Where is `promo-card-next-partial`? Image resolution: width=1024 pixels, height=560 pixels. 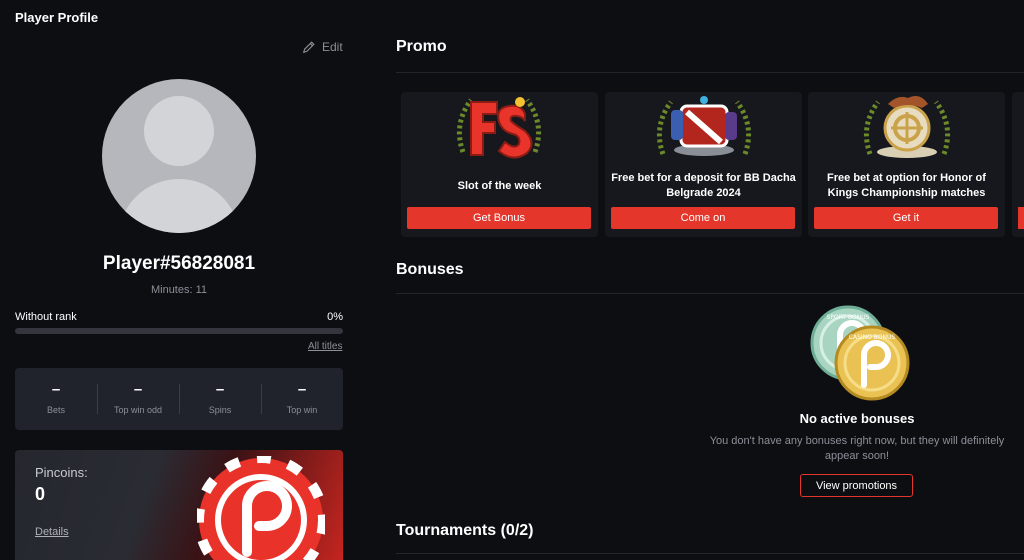
promo-card-next-partial is located at coordinates (1018, 164).